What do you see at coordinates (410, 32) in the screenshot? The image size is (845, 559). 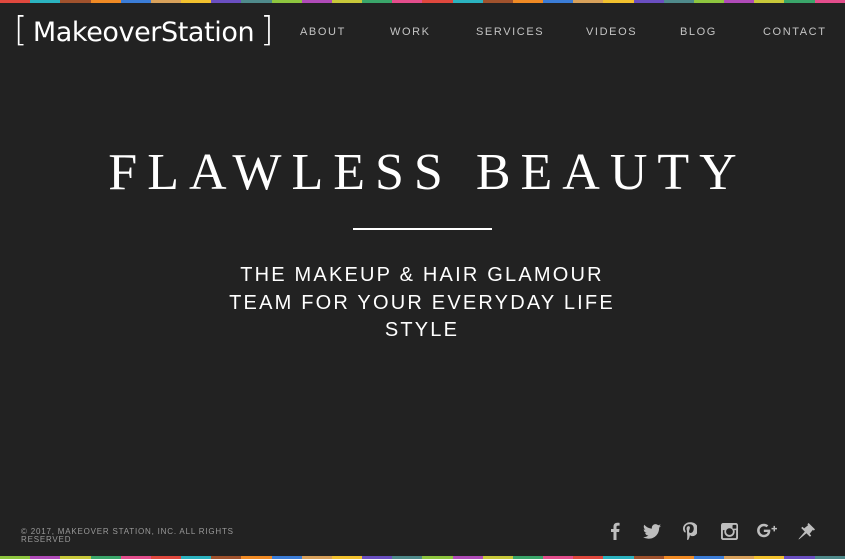 I see `nav-item-work: WORK` at bounding box center [410, 32].